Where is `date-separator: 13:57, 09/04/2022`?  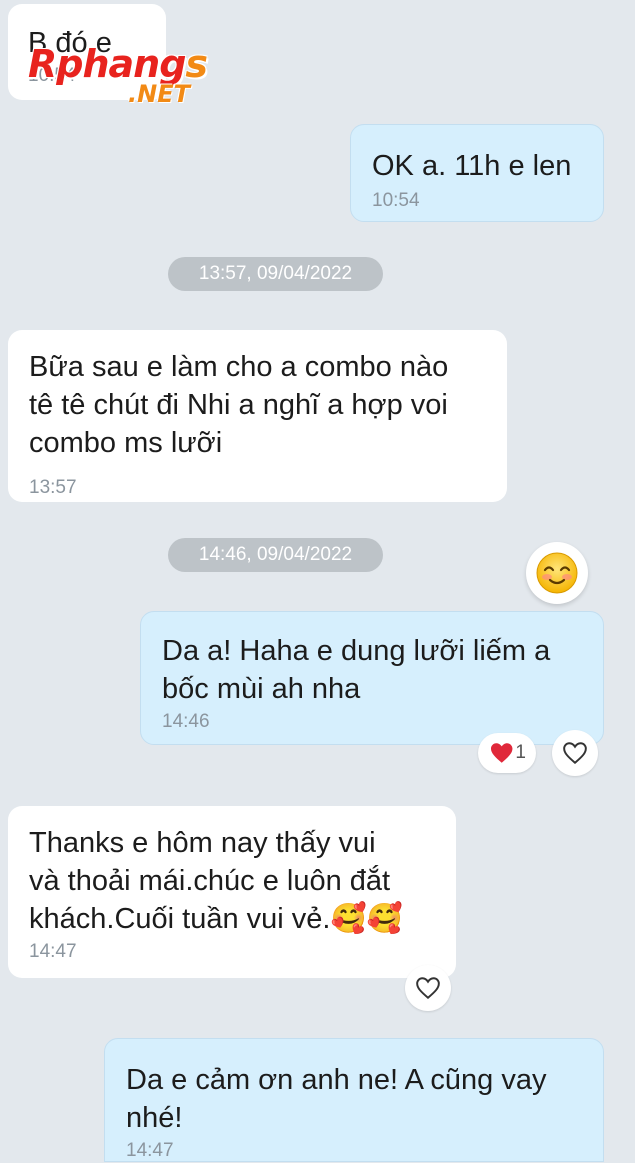
date-separator: 13:57, 09/04/2022 is located at coordinates (275, 274).